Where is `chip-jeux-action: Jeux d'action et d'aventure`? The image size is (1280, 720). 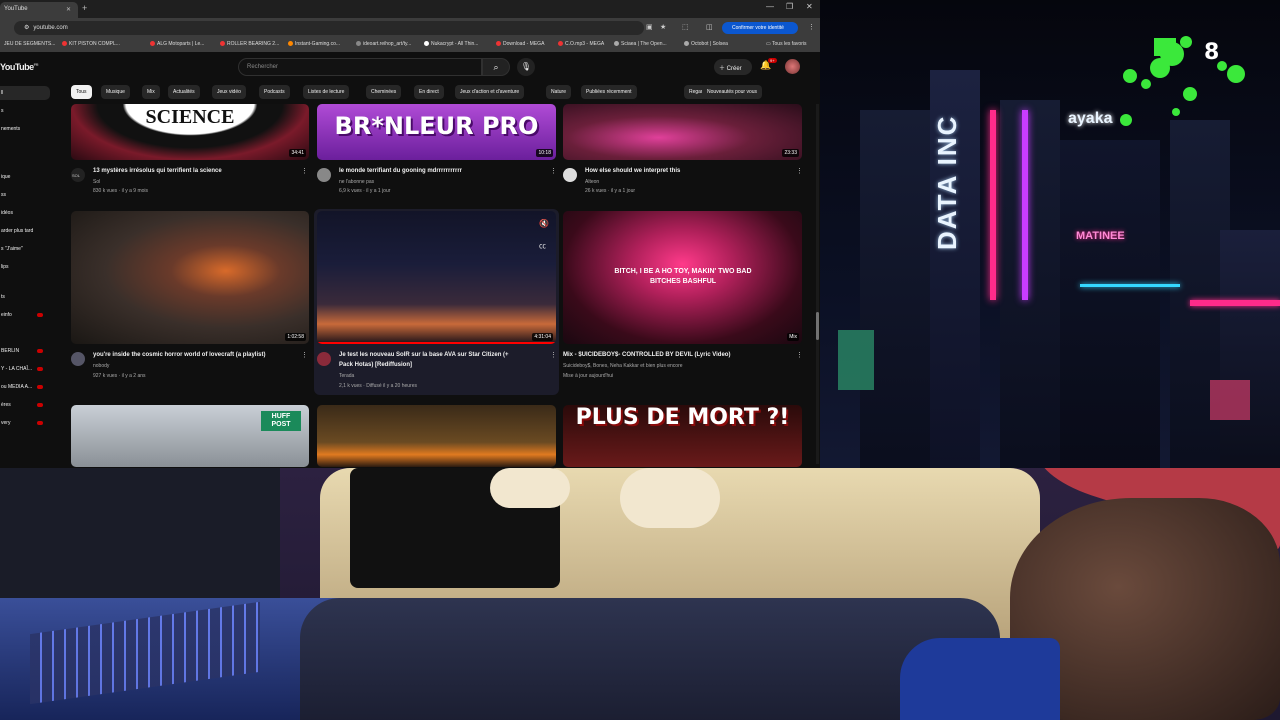
chip-jeux-action: Jeux d'action et d'aventure is located at coordinates (490, 92).